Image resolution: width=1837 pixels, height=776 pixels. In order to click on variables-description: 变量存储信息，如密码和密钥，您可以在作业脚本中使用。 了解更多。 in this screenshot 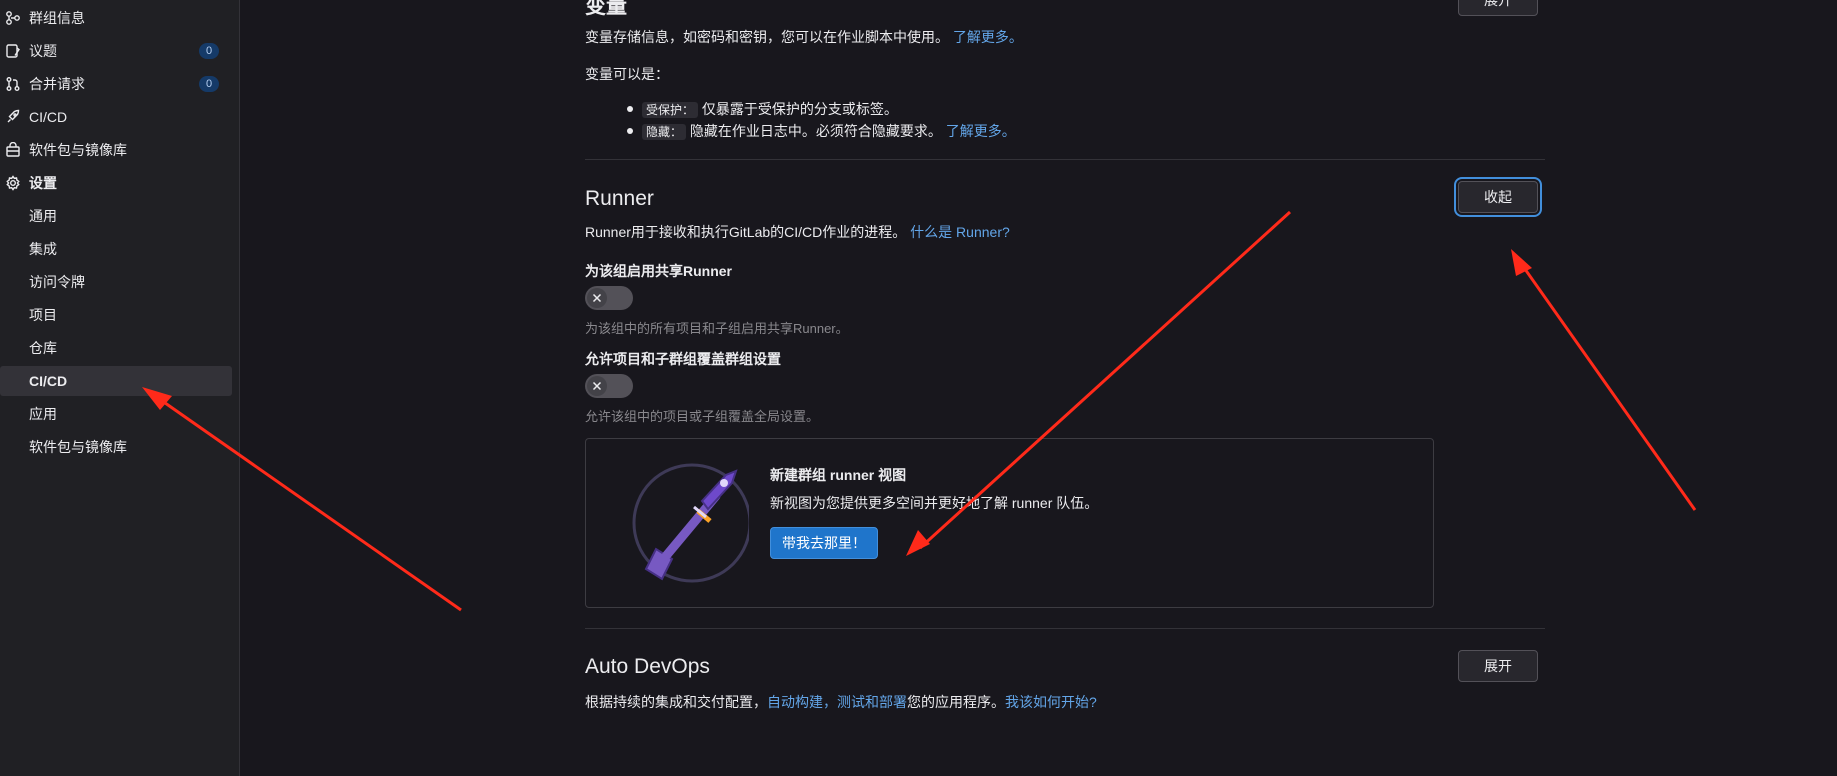, I will do `click(804, 37)`.